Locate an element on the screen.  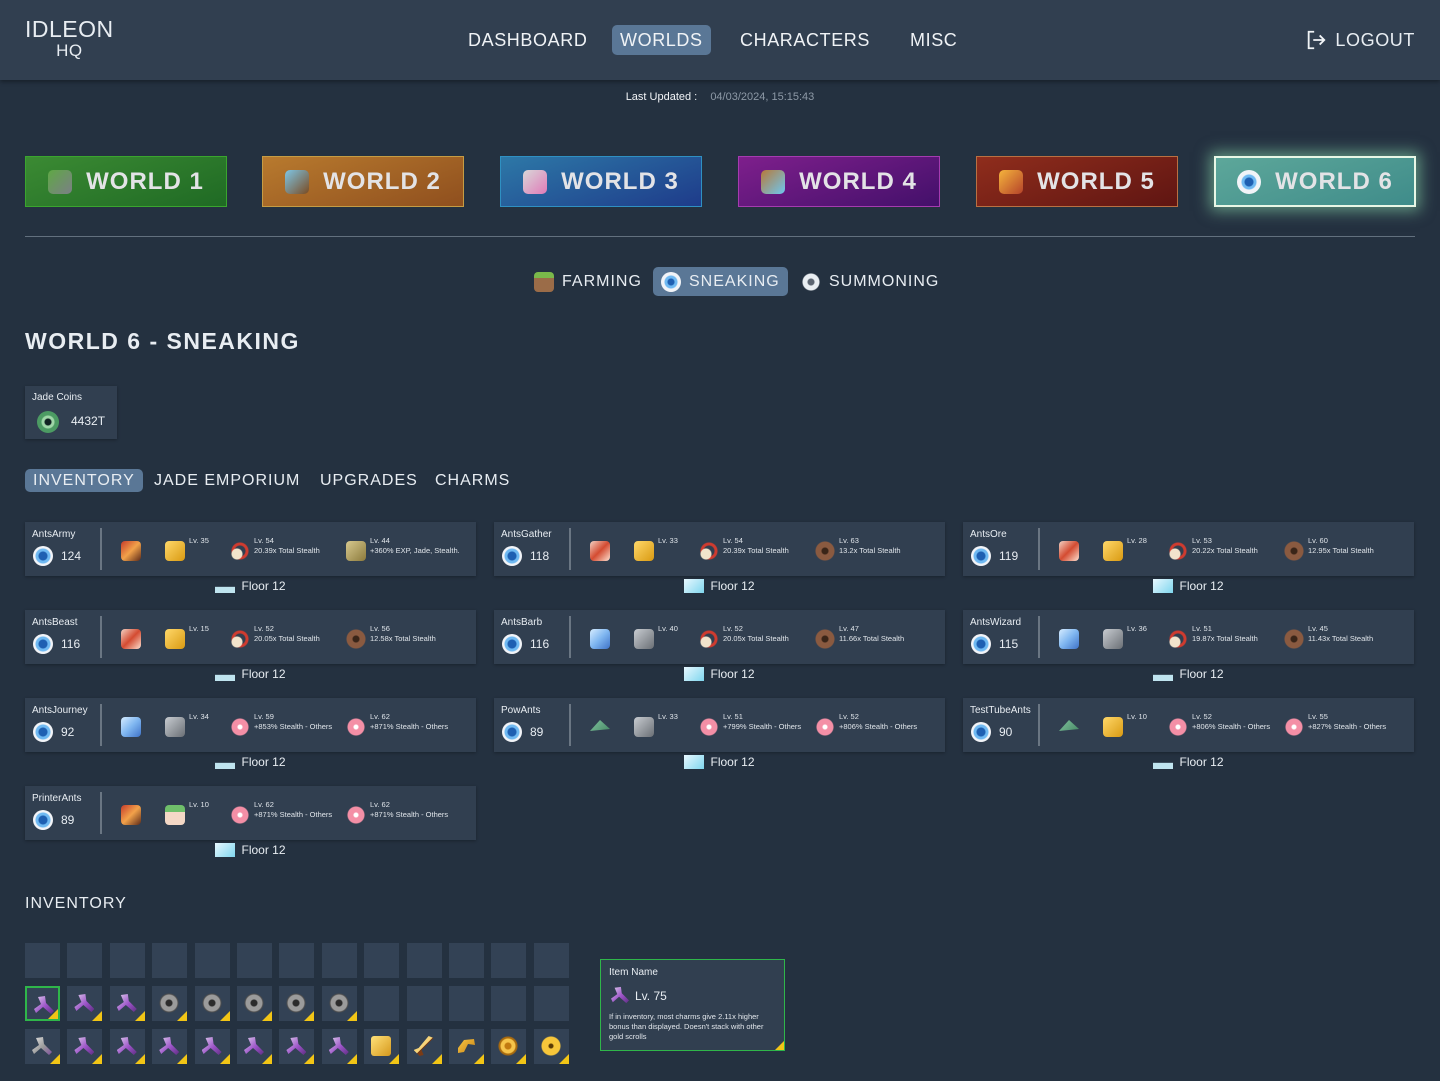
world-5-button: WORLD 5 is located at coordinates (1077, 181).